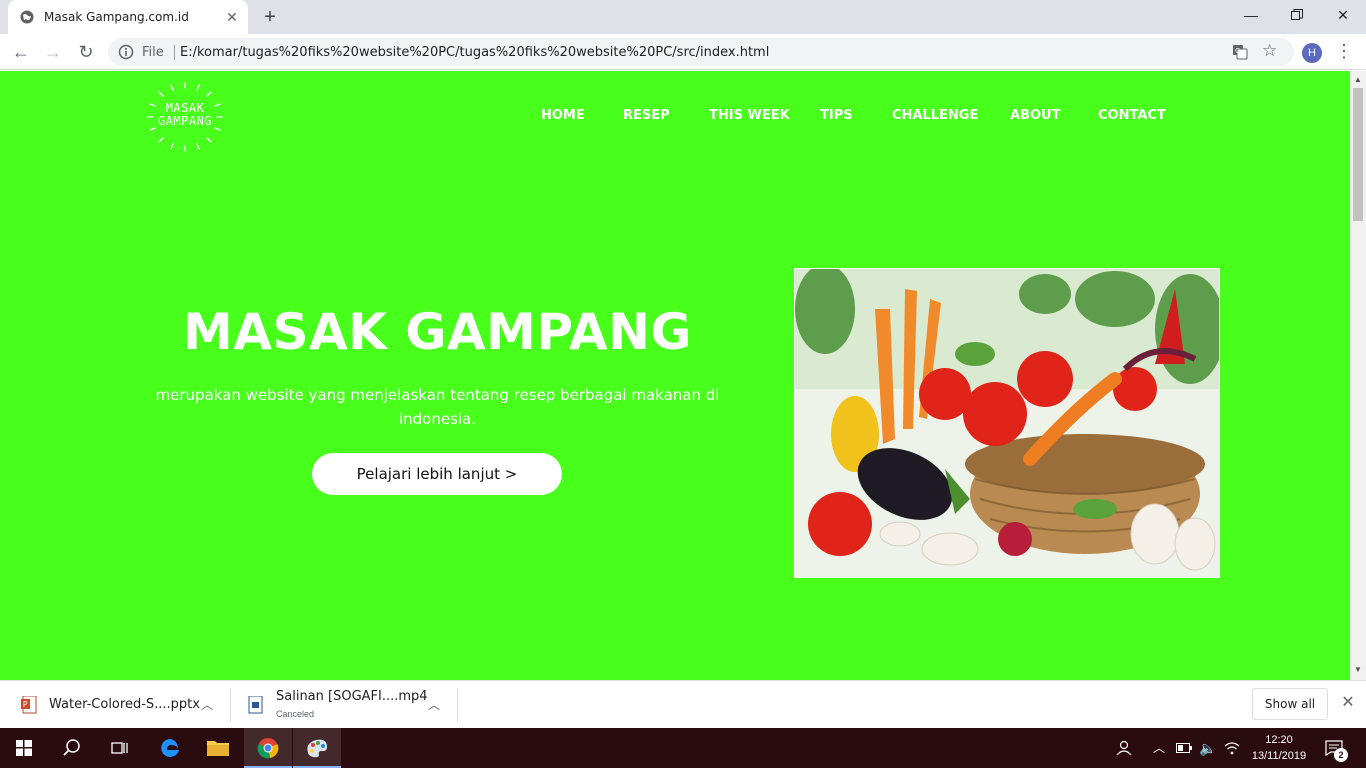 Image resolution: width=1366 pixels, height=768 pixels. What do you see at coordinates (1344, 52) in the screenshot?
I see `menu-icon: ⋮` at bounding box center [1344, 52].